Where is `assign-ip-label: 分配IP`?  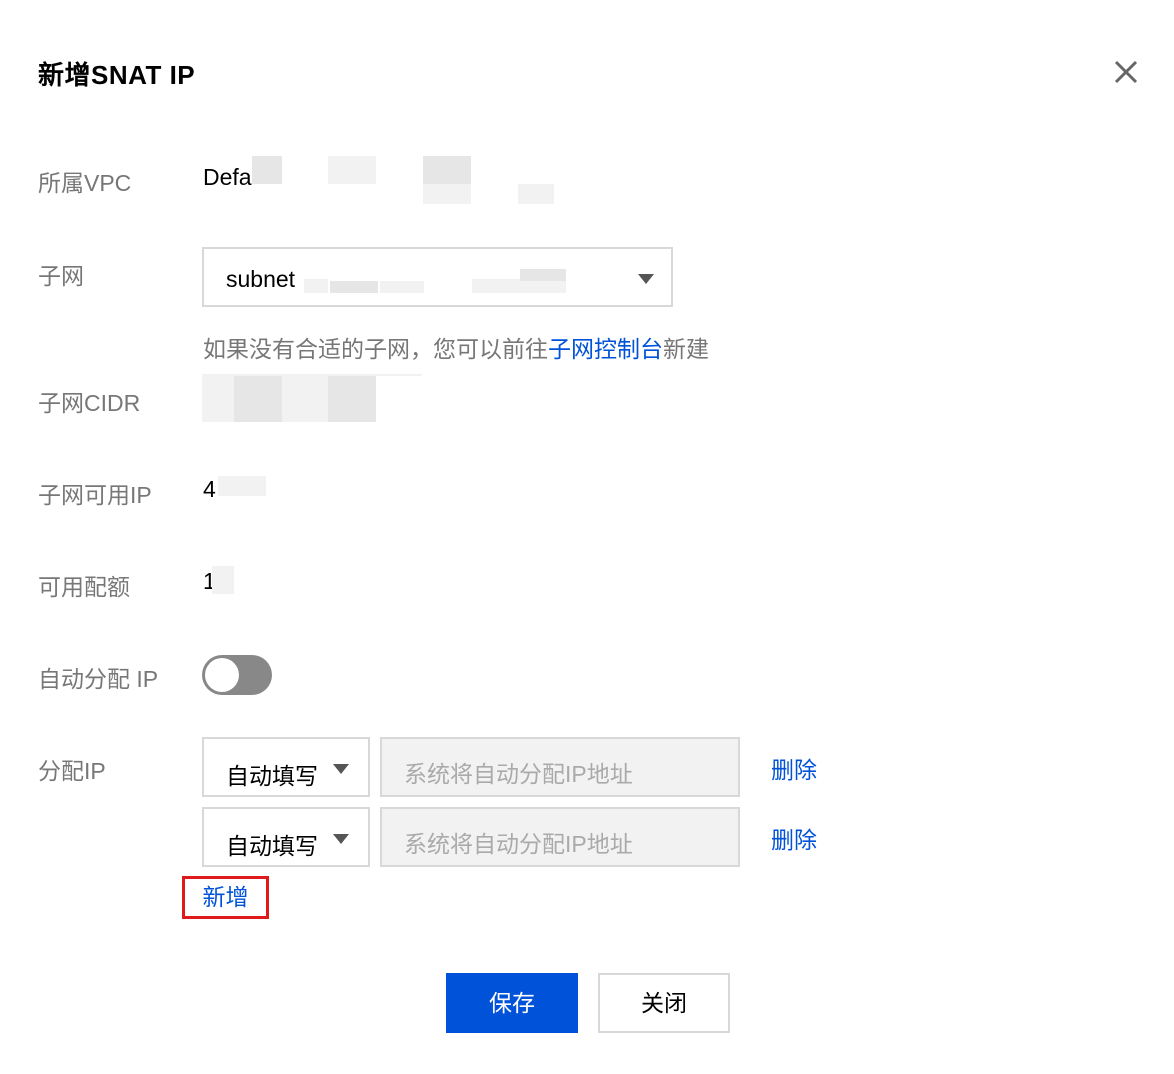 assign-ip-label: 分配IP is located at coordinates (72, 771).